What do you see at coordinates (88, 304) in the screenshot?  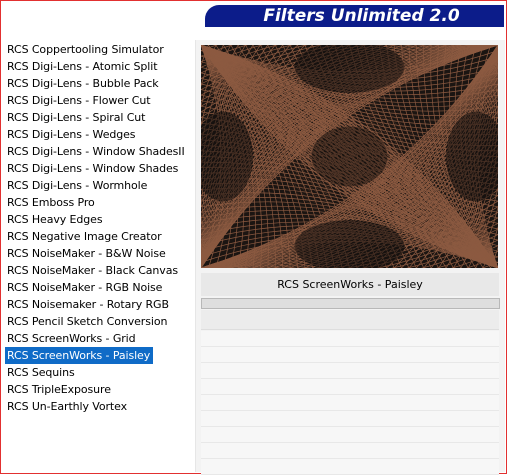 I see `filter-item: RCS Noisemaker - Rotary RGB` at bounding box center [88, 304].